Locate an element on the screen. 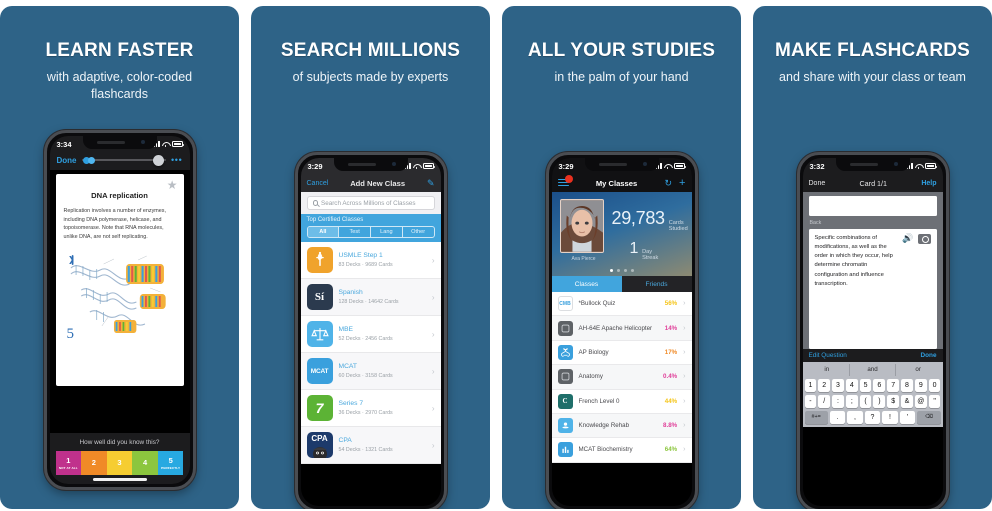 The width and height of the screenshot is (992, 511). key-slash: / is located at coordinates (824, 401).